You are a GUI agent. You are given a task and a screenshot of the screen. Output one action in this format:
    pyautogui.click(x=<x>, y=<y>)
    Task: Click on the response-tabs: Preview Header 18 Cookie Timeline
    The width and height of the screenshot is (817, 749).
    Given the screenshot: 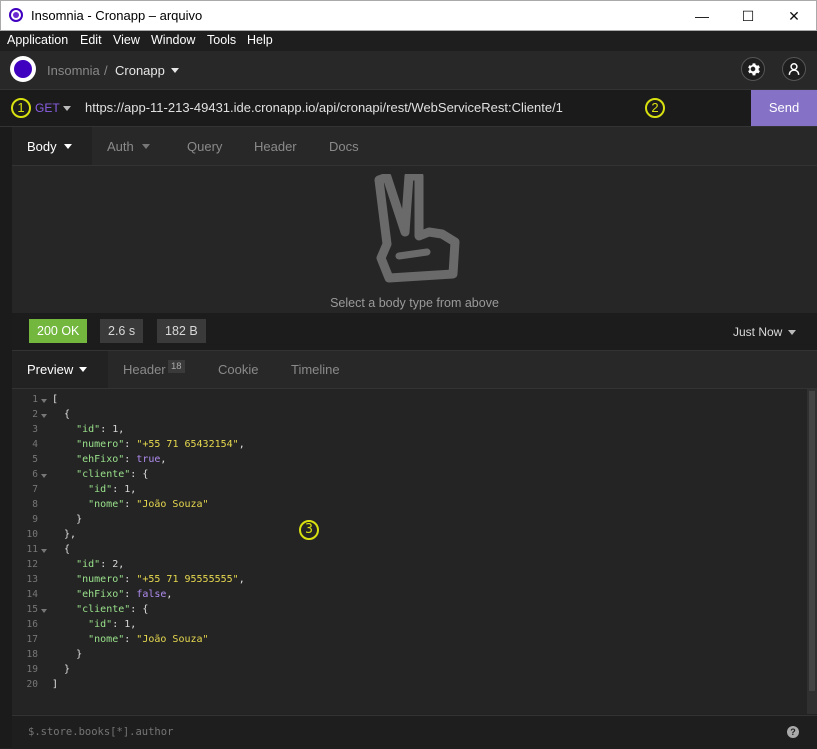 What is the action you would take?
    pyautogui.click(x=414, y=370)
    